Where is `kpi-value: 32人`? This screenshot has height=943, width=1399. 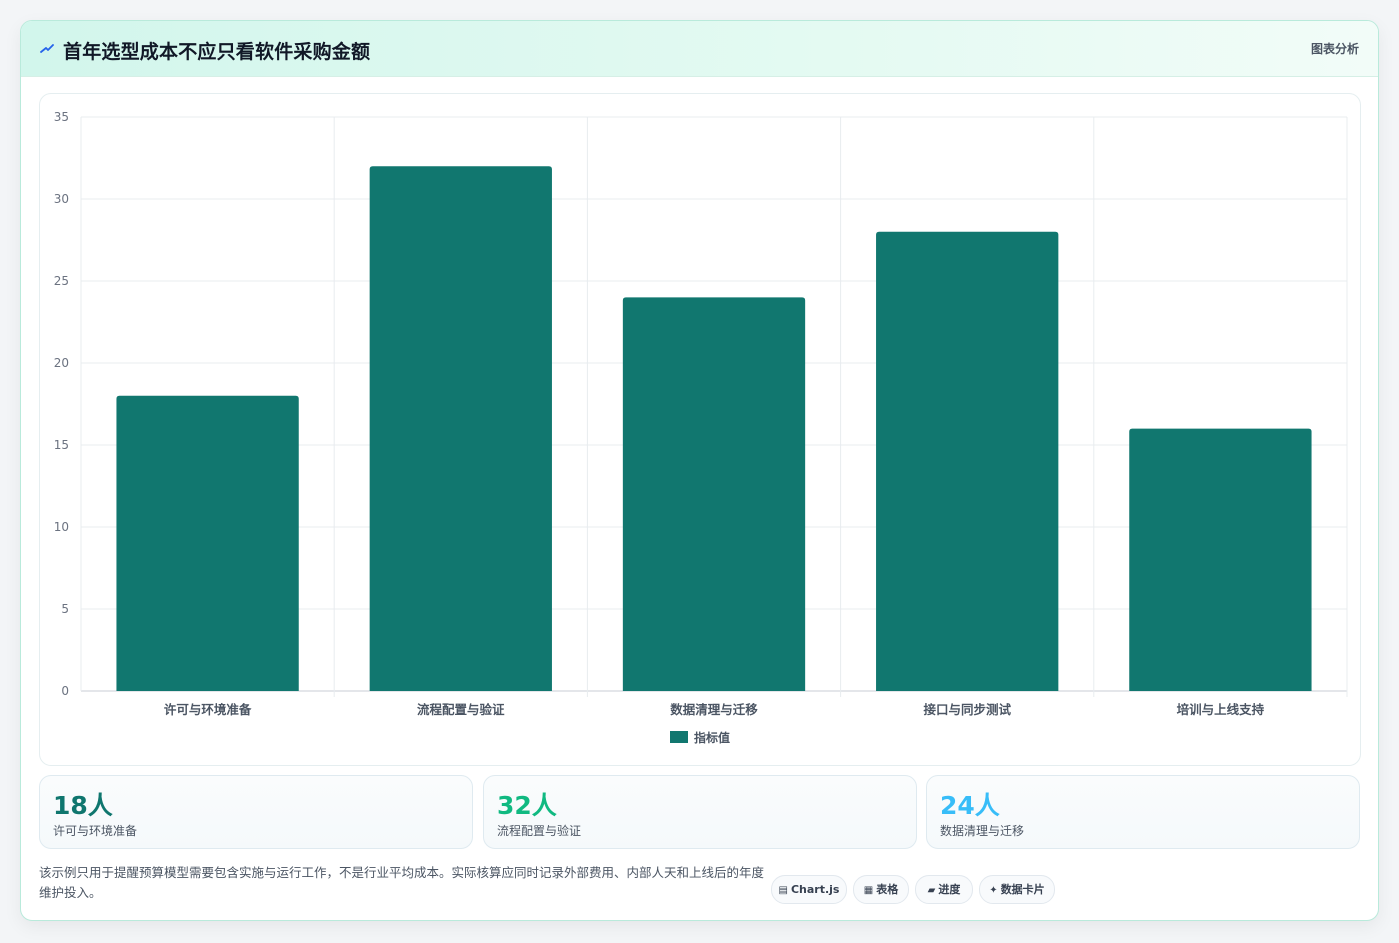 kpi-value: 32人 is located at coordinates (527, 805).